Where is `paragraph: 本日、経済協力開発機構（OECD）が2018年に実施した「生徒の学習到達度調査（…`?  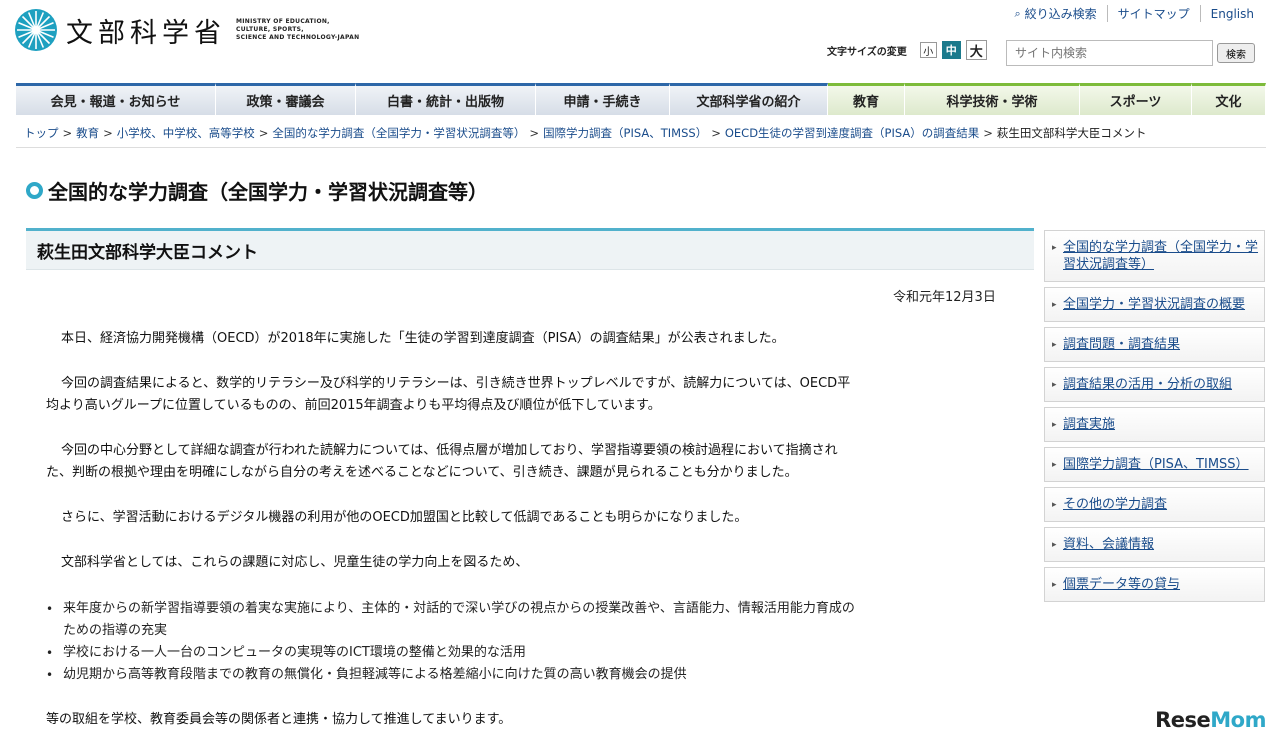 paragraph: 本日、経済協力開発機構（OECD）が2018年に実施した「生徒の学習到達度調査（… is located at coordinates (526, 339).